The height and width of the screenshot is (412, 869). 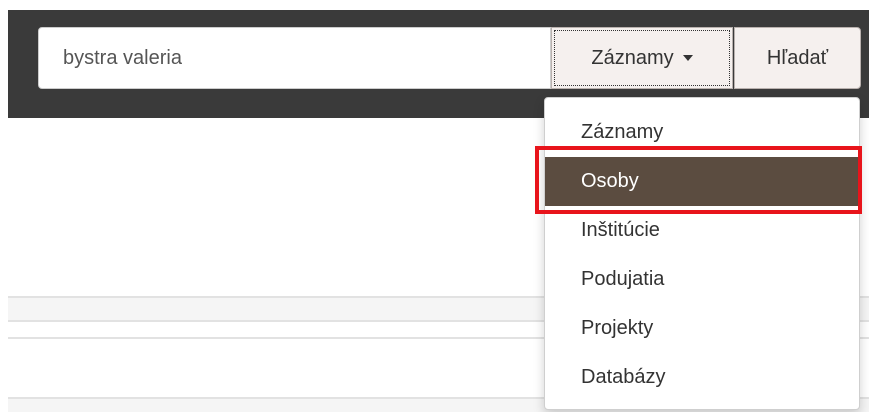 I want to click on search-input, so click(x=294, y=58).